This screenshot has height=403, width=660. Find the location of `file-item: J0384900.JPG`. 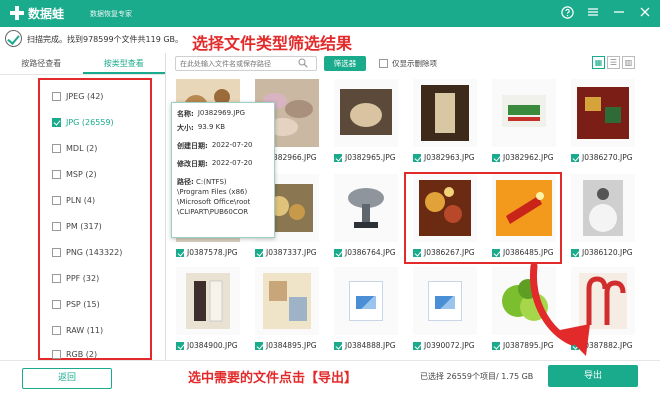

file-item: J0384900.JPG is located at coordinates (208, 311).